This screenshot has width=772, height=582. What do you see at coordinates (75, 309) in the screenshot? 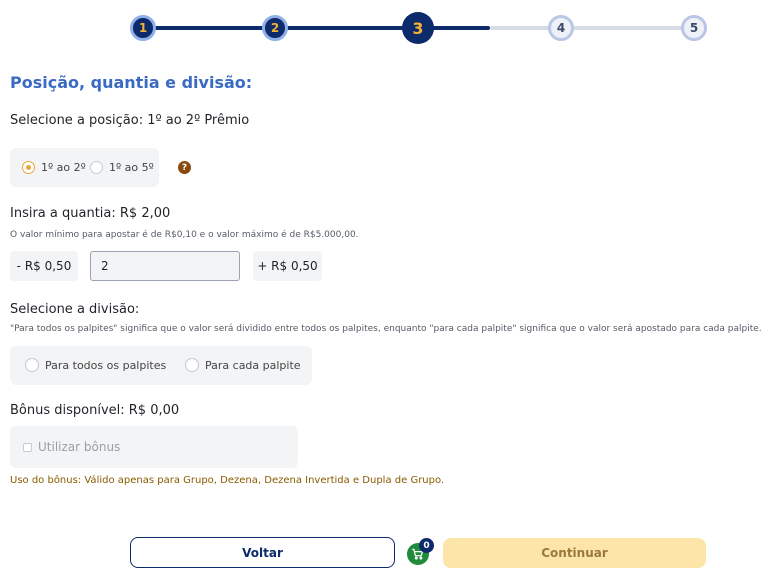
I see `division-label: Selecione a divisão:` at bounding box center [75, 309].